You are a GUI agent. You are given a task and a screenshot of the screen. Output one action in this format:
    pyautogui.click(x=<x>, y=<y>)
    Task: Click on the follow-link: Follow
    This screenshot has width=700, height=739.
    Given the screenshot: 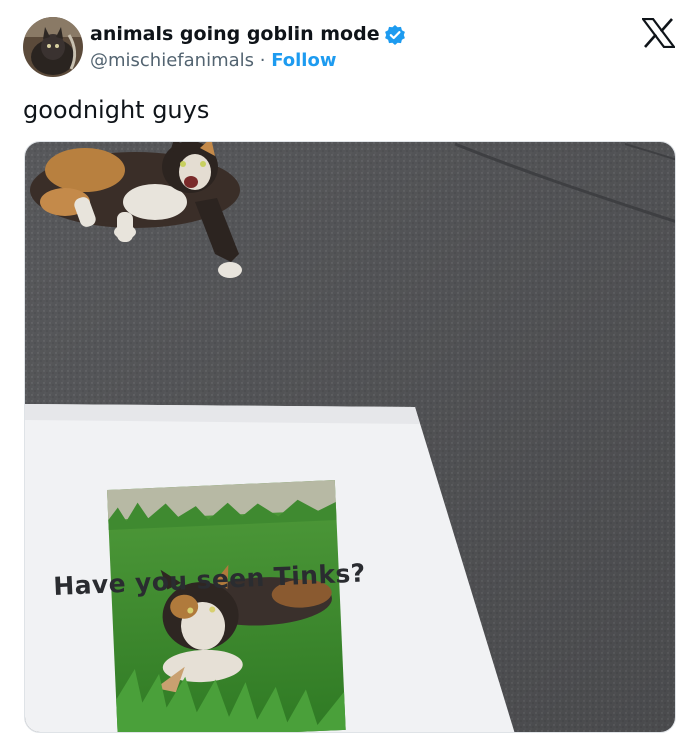 What is the action you would take?
    pyautogui.click(x=303, y=60)
    